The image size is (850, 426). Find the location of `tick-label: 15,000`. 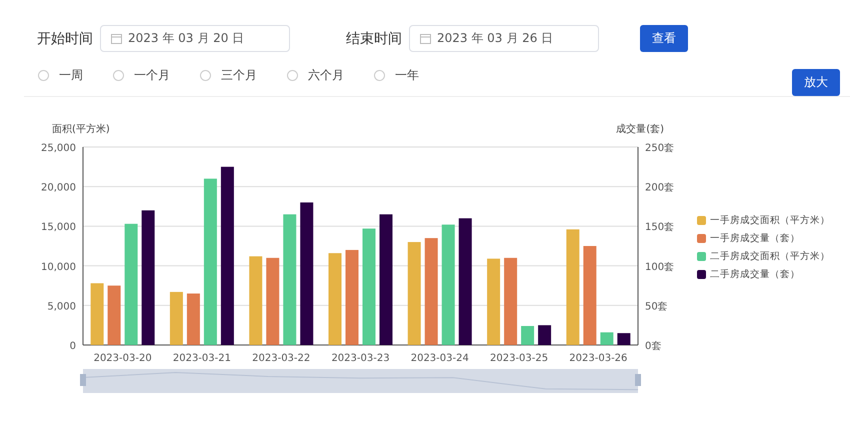

tick-label: 15,000 is located at coordinates (58, 228).